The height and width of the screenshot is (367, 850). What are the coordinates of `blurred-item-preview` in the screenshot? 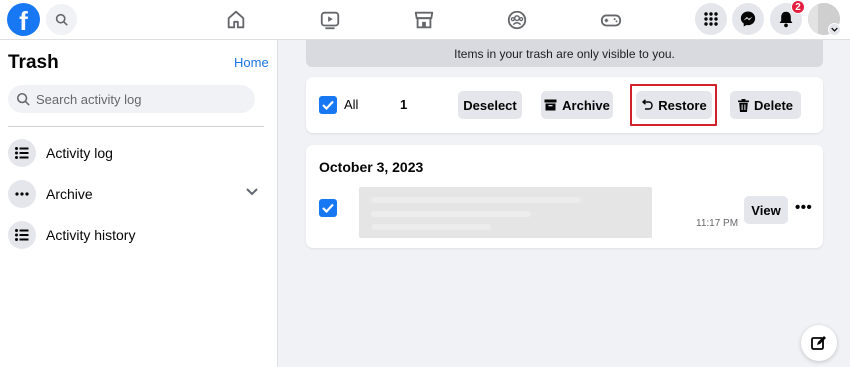 It's located at (505, 212).